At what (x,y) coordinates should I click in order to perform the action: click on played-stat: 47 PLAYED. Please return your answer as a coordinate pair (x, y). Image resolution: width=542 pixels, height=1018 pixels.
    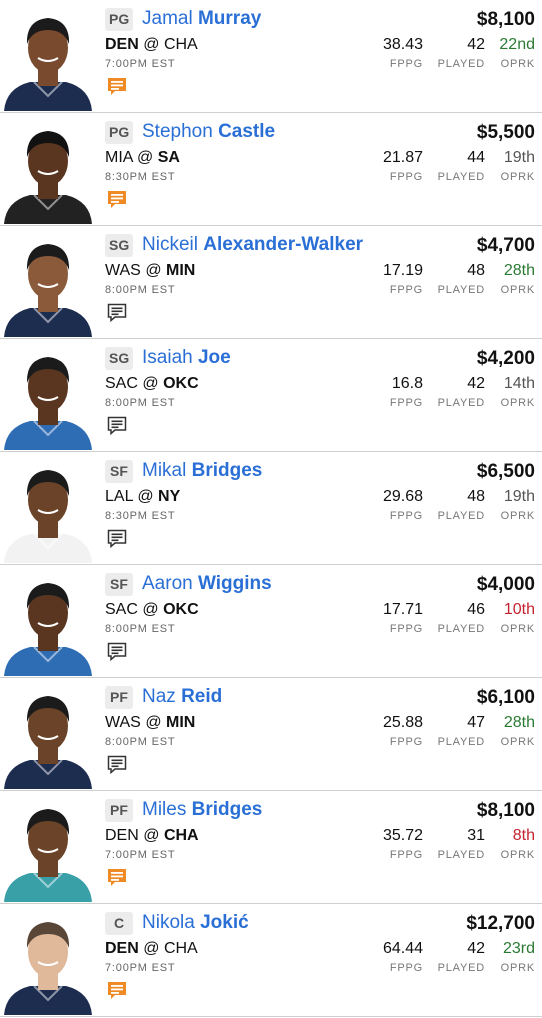
    Looking at the image, I should click on (461, 731).